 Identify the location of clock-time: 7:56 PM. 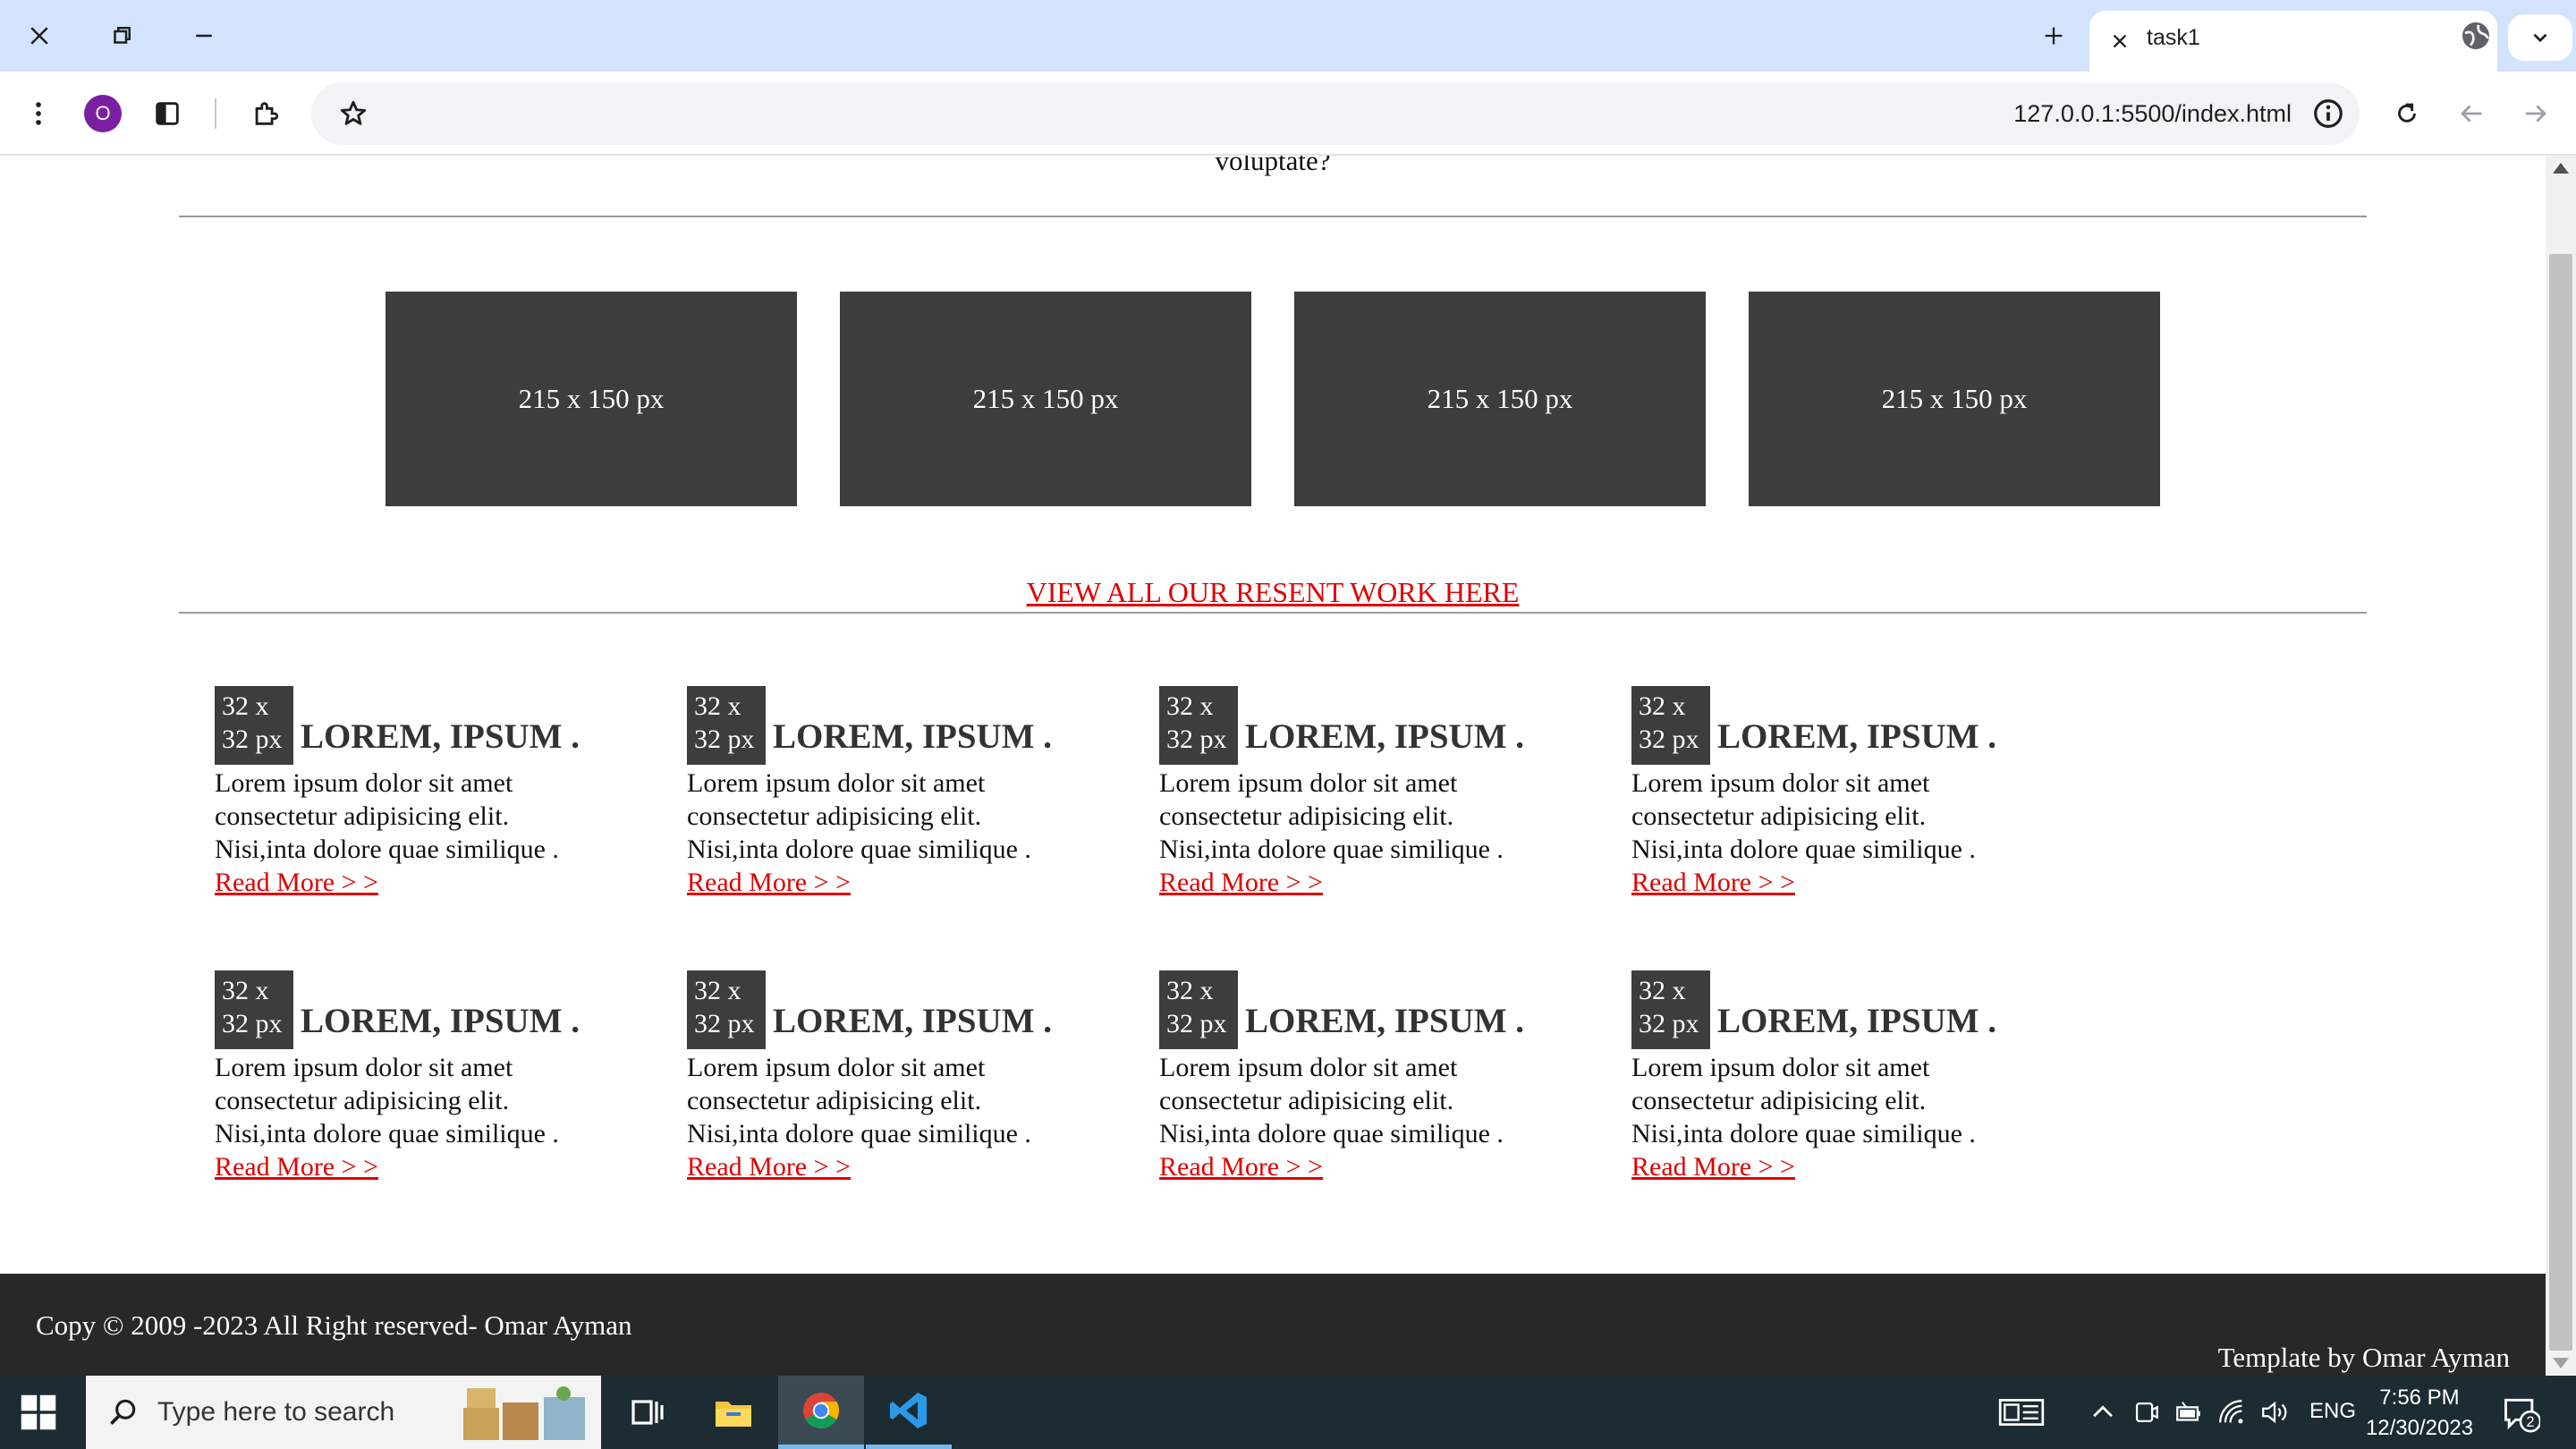
(2419, 1397).